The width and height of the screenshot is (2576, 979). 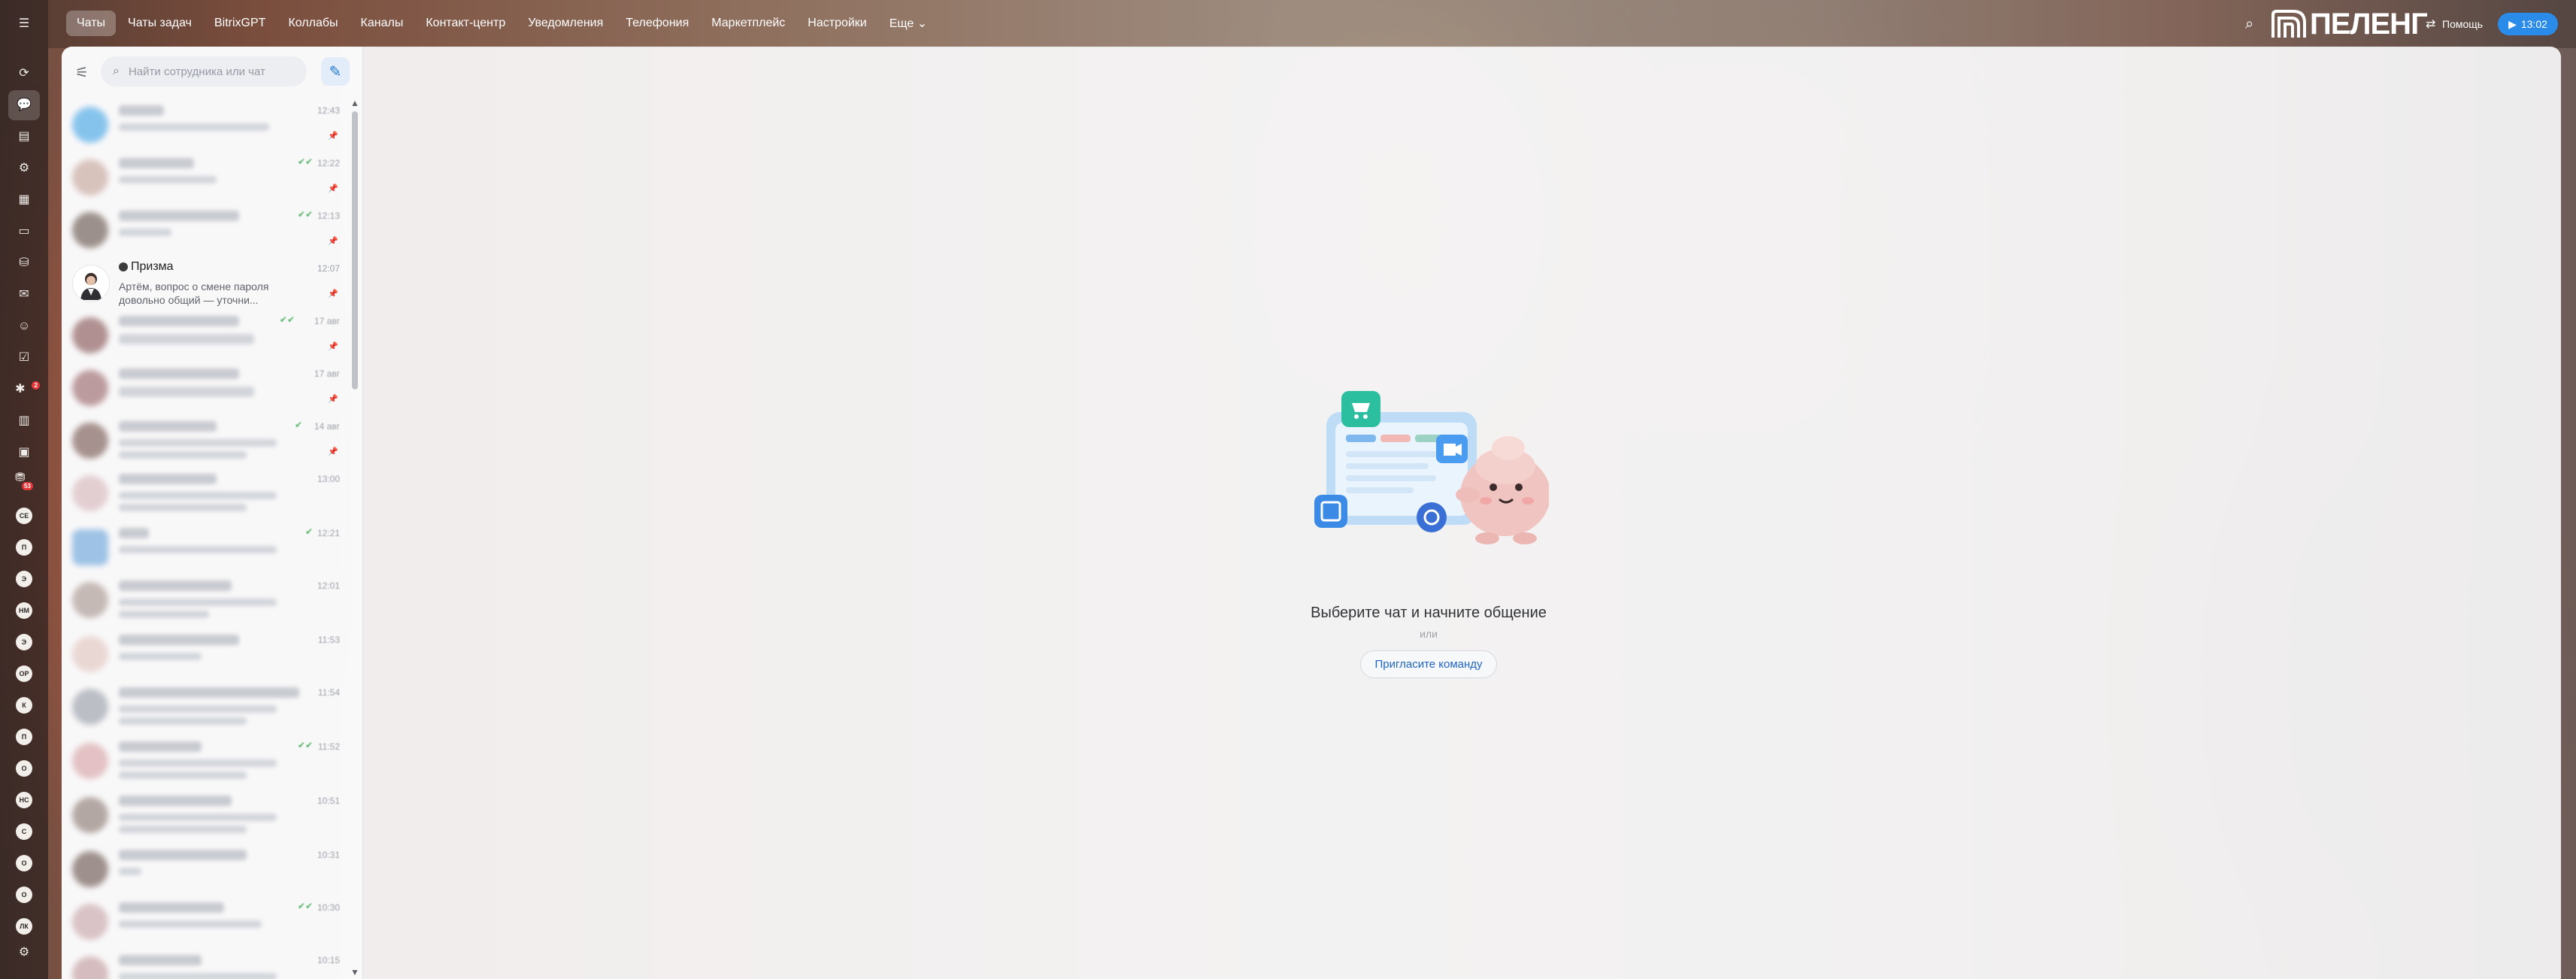 What do you see at coordinates (24, 105) in the screenshot?
I see `chat-icon: 💬` at bounding box center [24, 105].